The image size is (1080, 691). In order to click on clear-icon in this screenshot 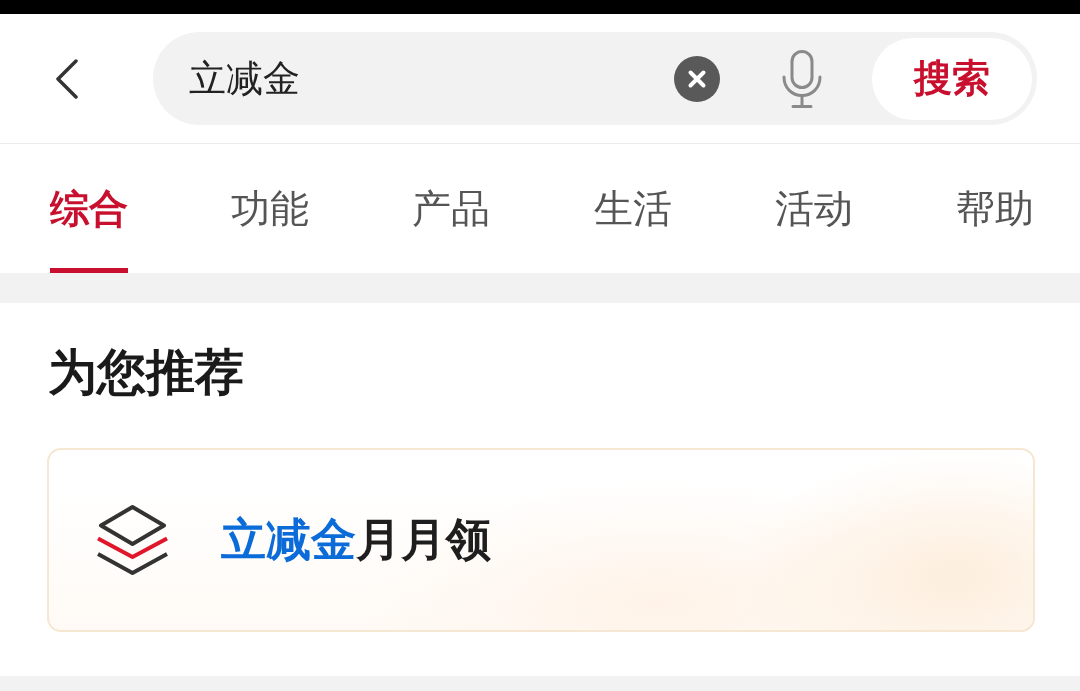, I will do `click(697, 78)`.